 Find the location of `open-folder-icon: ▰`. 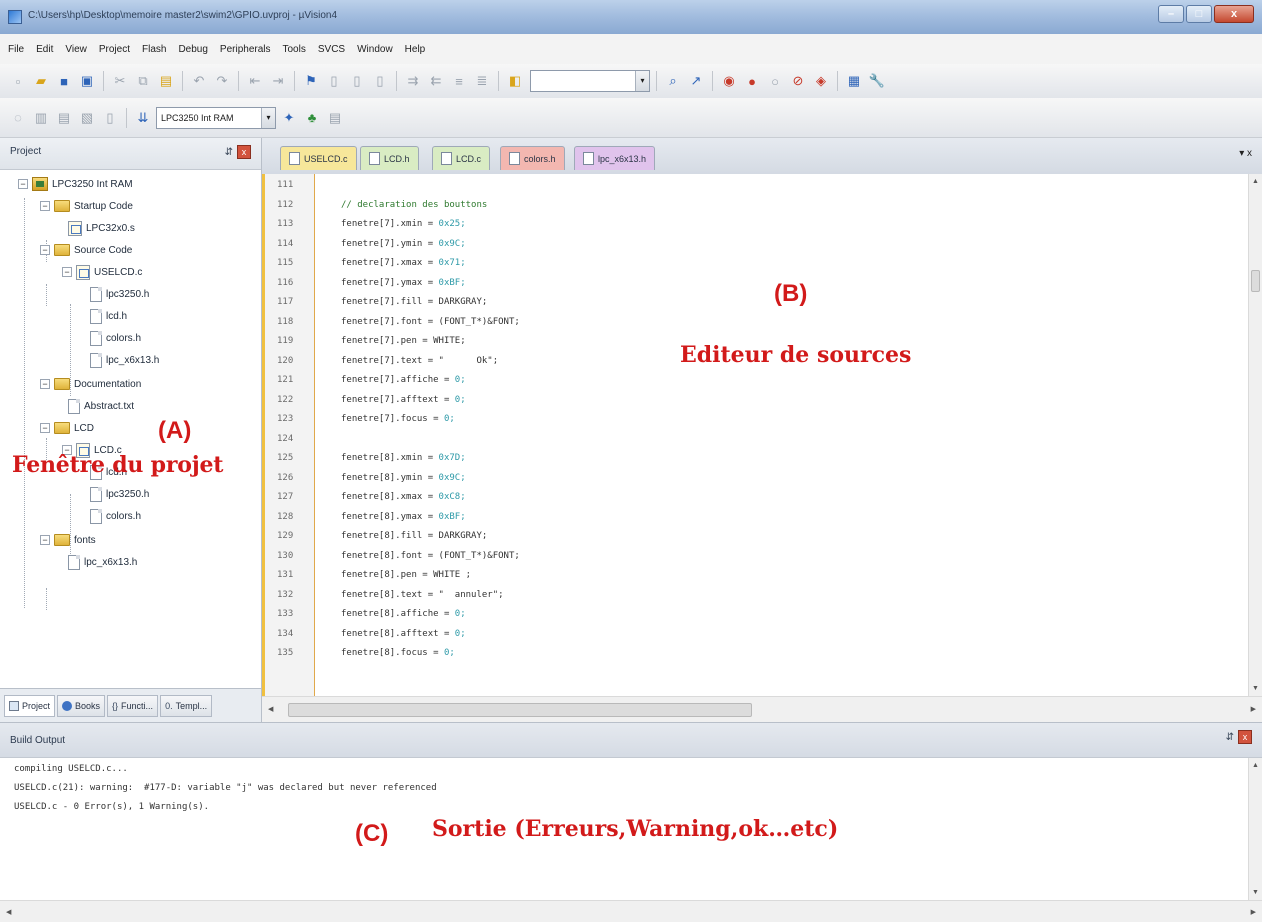

open-folder-icon: ▰ is located at coordinates (41, 81).